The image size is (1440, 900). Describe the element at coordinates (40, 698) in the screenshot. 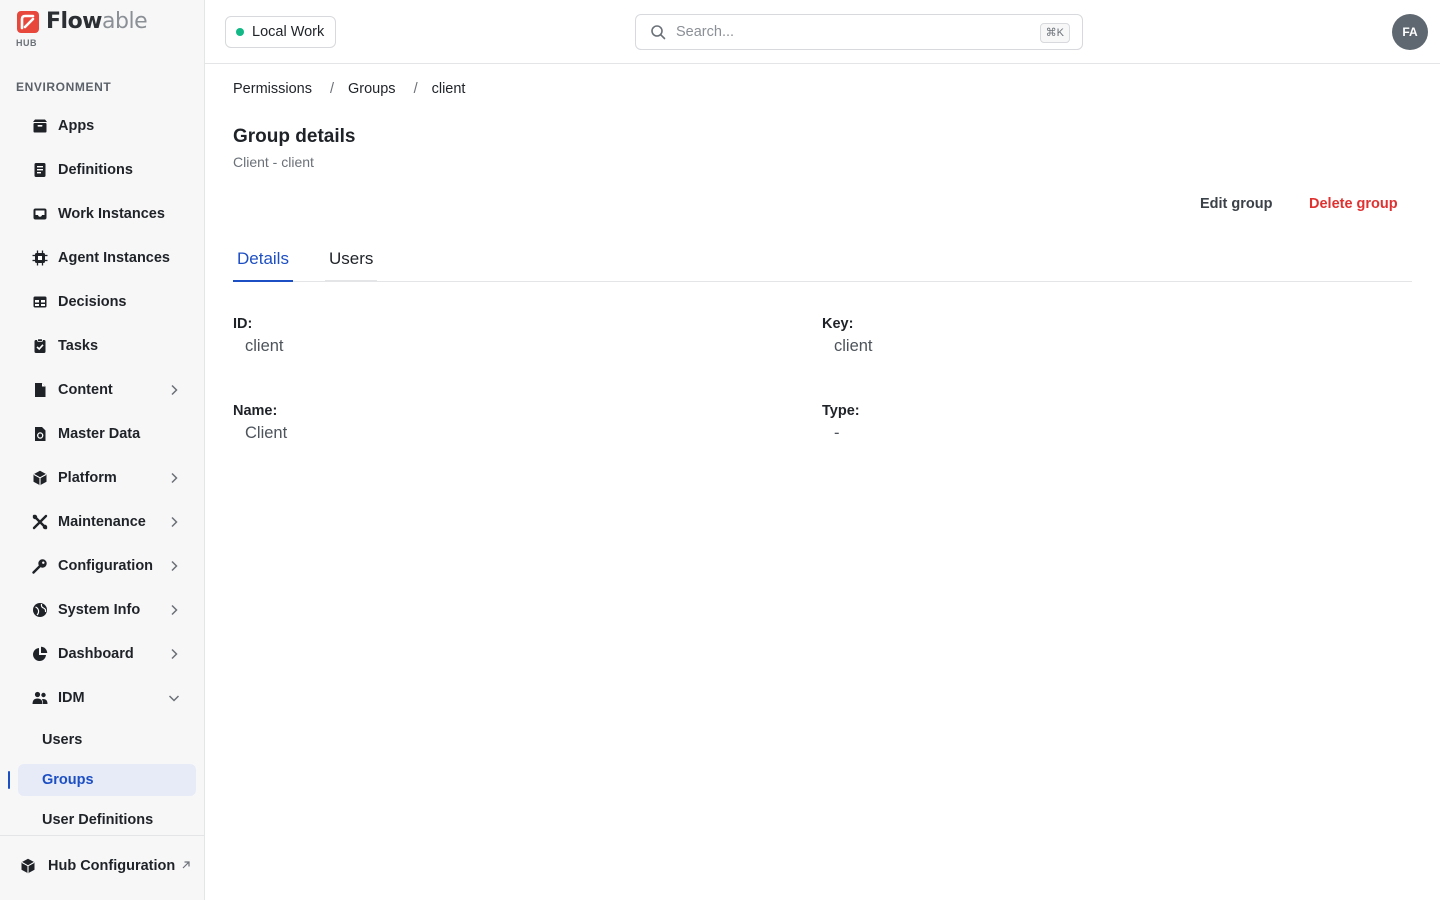

I see `users-icon` at that location.